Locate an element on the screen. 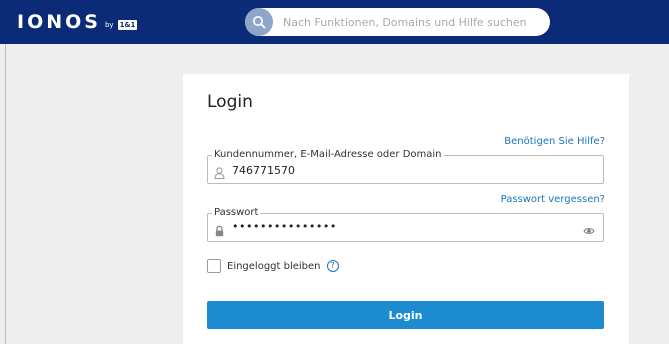  password-field-label: Passwort is located at coordinates (236, 213).